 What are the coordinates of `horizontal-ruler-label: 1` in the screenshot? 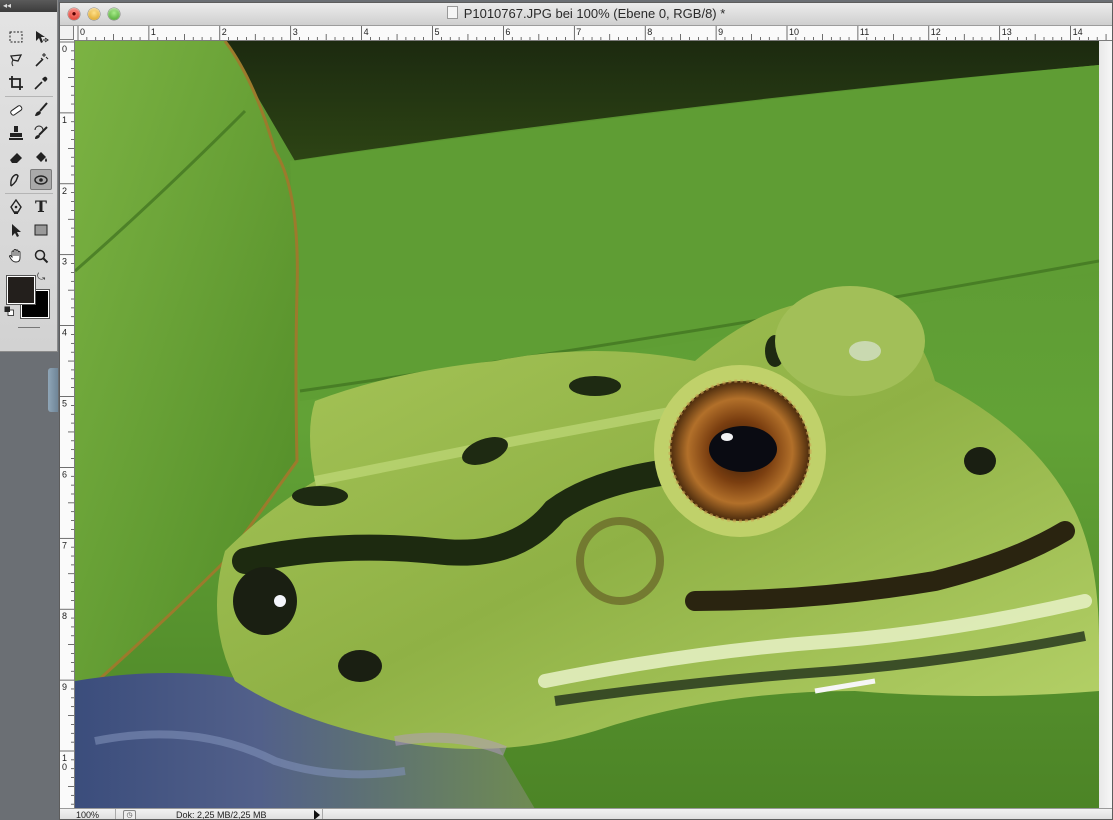 It's located at (153, 32).